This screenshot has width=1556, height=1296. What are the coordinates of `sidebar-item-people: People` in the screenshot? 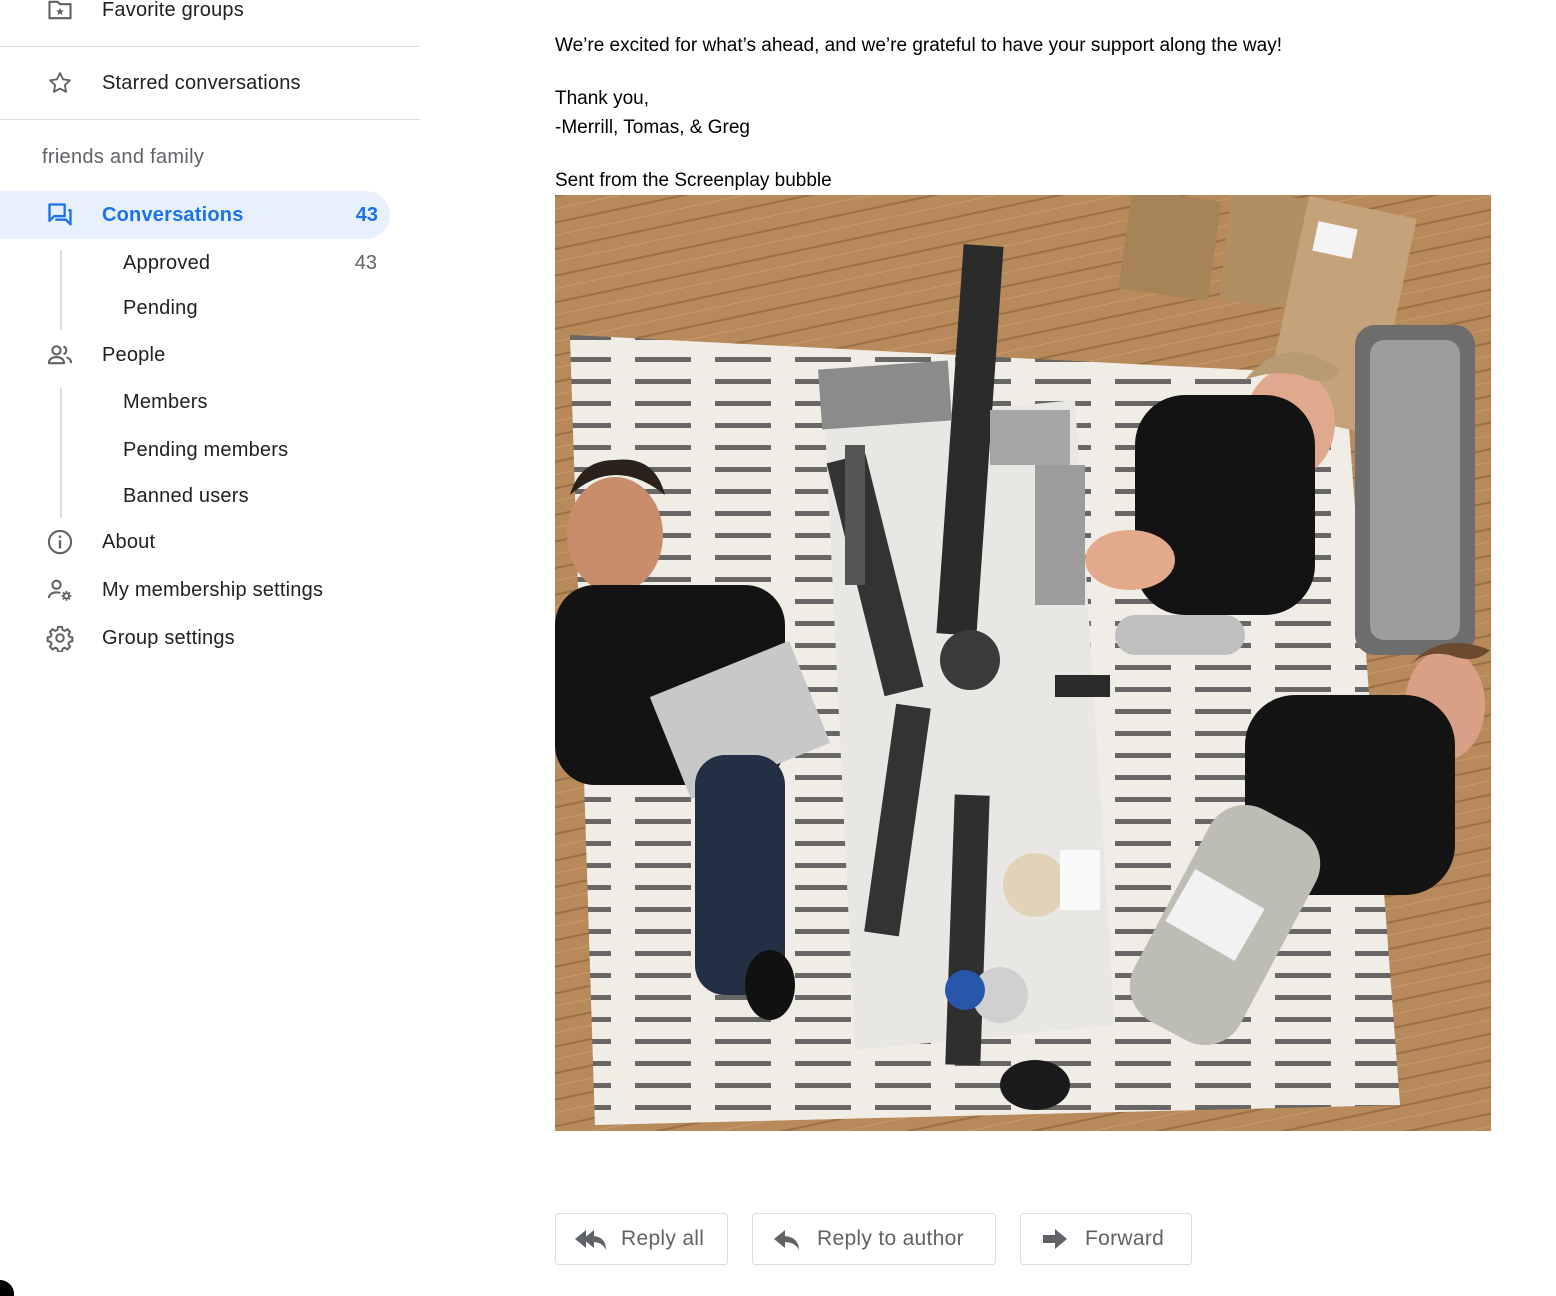 It's located at (210, 355).